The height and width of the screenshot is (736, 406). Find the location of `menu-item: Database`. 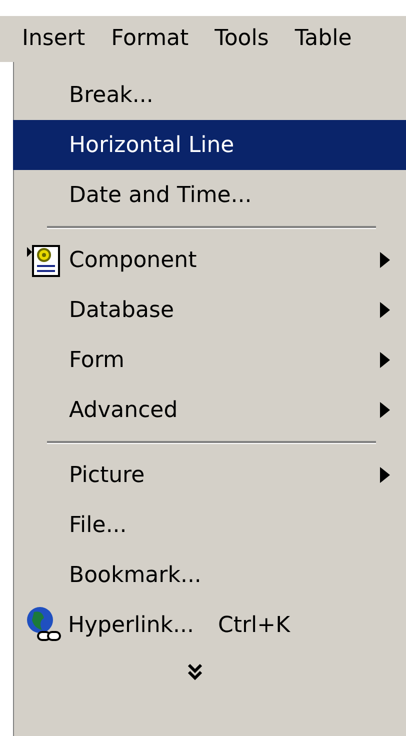

menu-item: Database is located at coordinates (209, 310).